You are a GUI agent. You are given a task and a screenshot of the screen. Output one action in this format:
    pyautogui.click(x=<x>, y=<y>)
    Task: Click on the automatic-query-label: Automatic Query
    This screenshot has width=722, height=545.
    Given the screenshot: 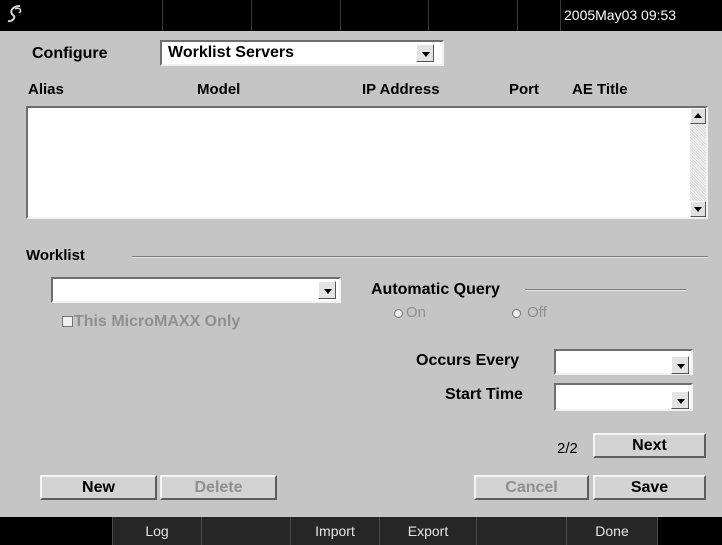 What is the action you would take?
    pyautogui.click(x=435, y=289)
    